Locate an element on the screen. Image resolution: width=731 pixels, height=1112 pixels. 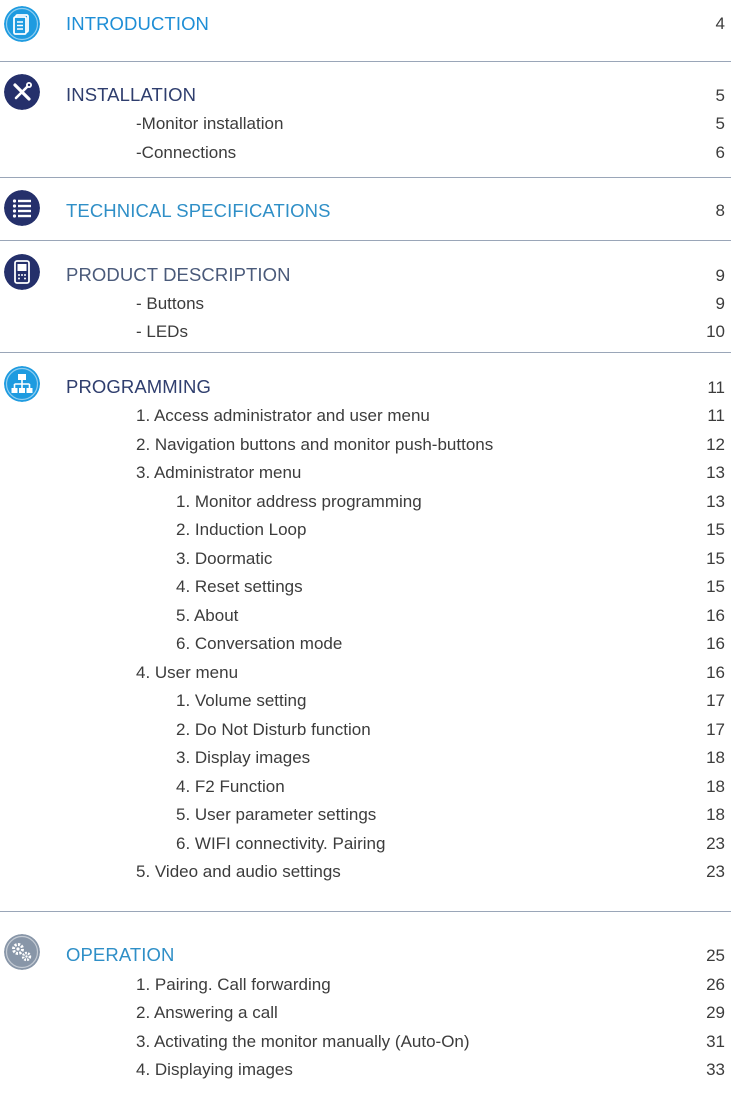
toc-entry: 1. Volume setting is located at coordinates (241, 701).